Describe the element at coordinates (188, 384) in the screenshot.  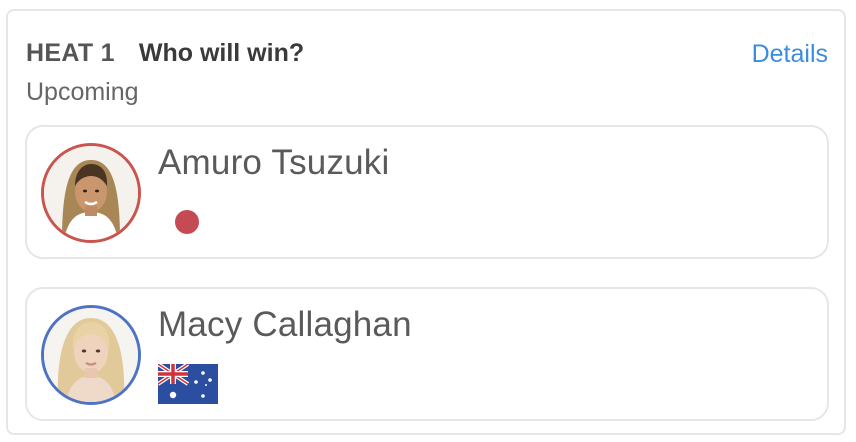
I see `australia-flag-icon` at that location.